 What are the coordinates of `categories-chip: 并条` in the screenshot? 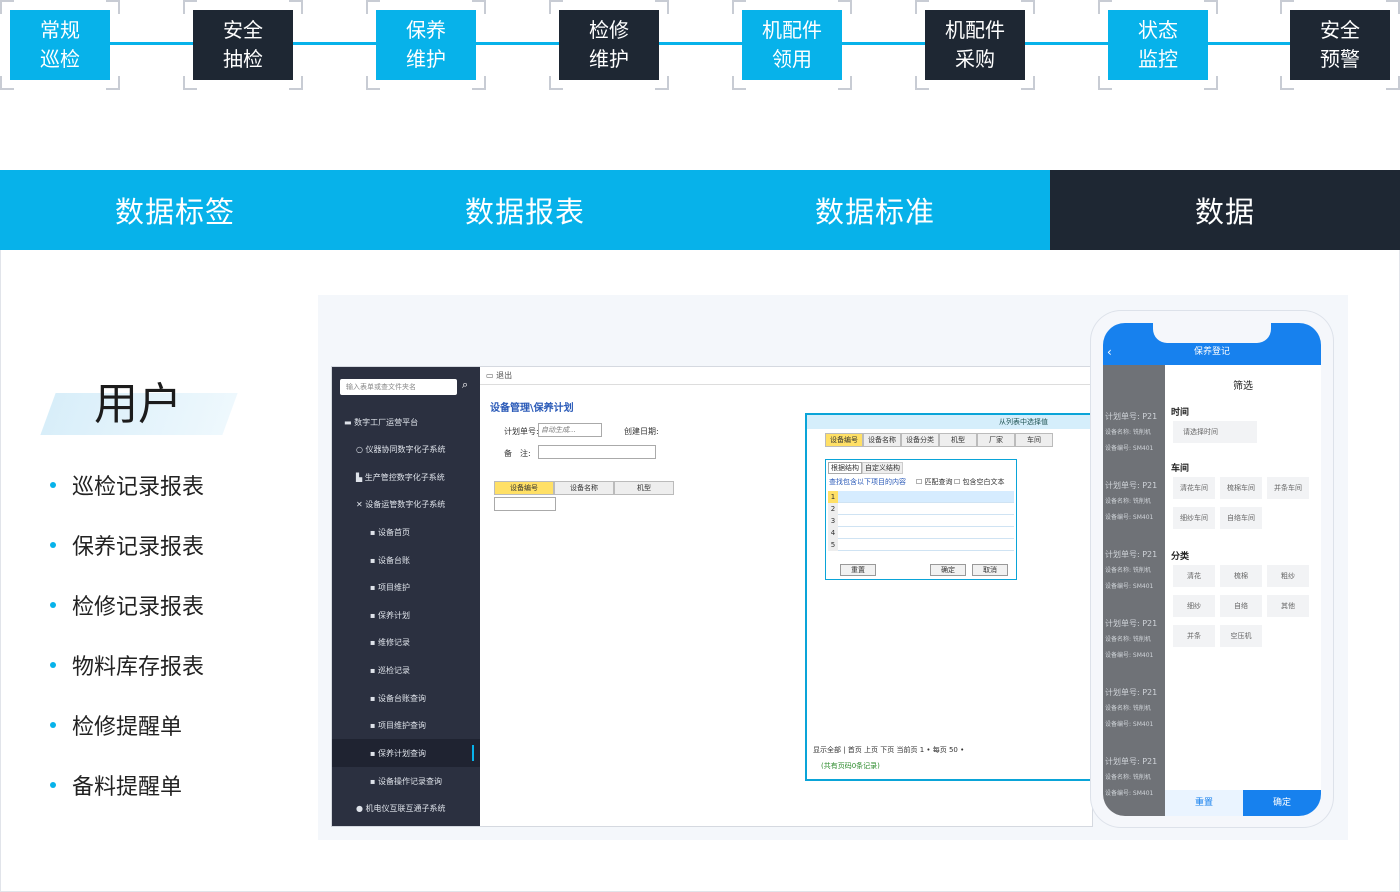 It's located at (1194, 636).